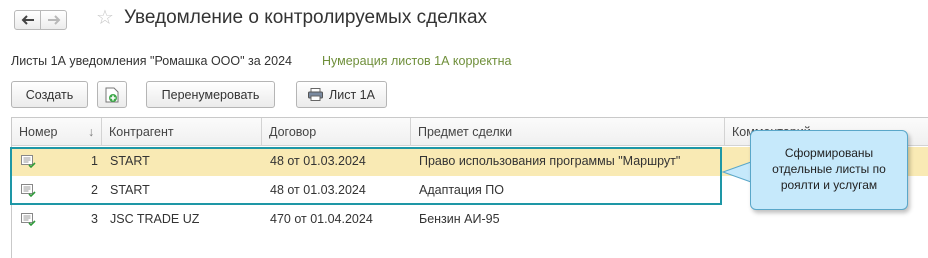 This screenshot has height=258, width=928. What do you see at coordinates (459, 219) in the screenshot?
I see `row-subject: Бензин АИ-95` at bounding box center [459, 219].